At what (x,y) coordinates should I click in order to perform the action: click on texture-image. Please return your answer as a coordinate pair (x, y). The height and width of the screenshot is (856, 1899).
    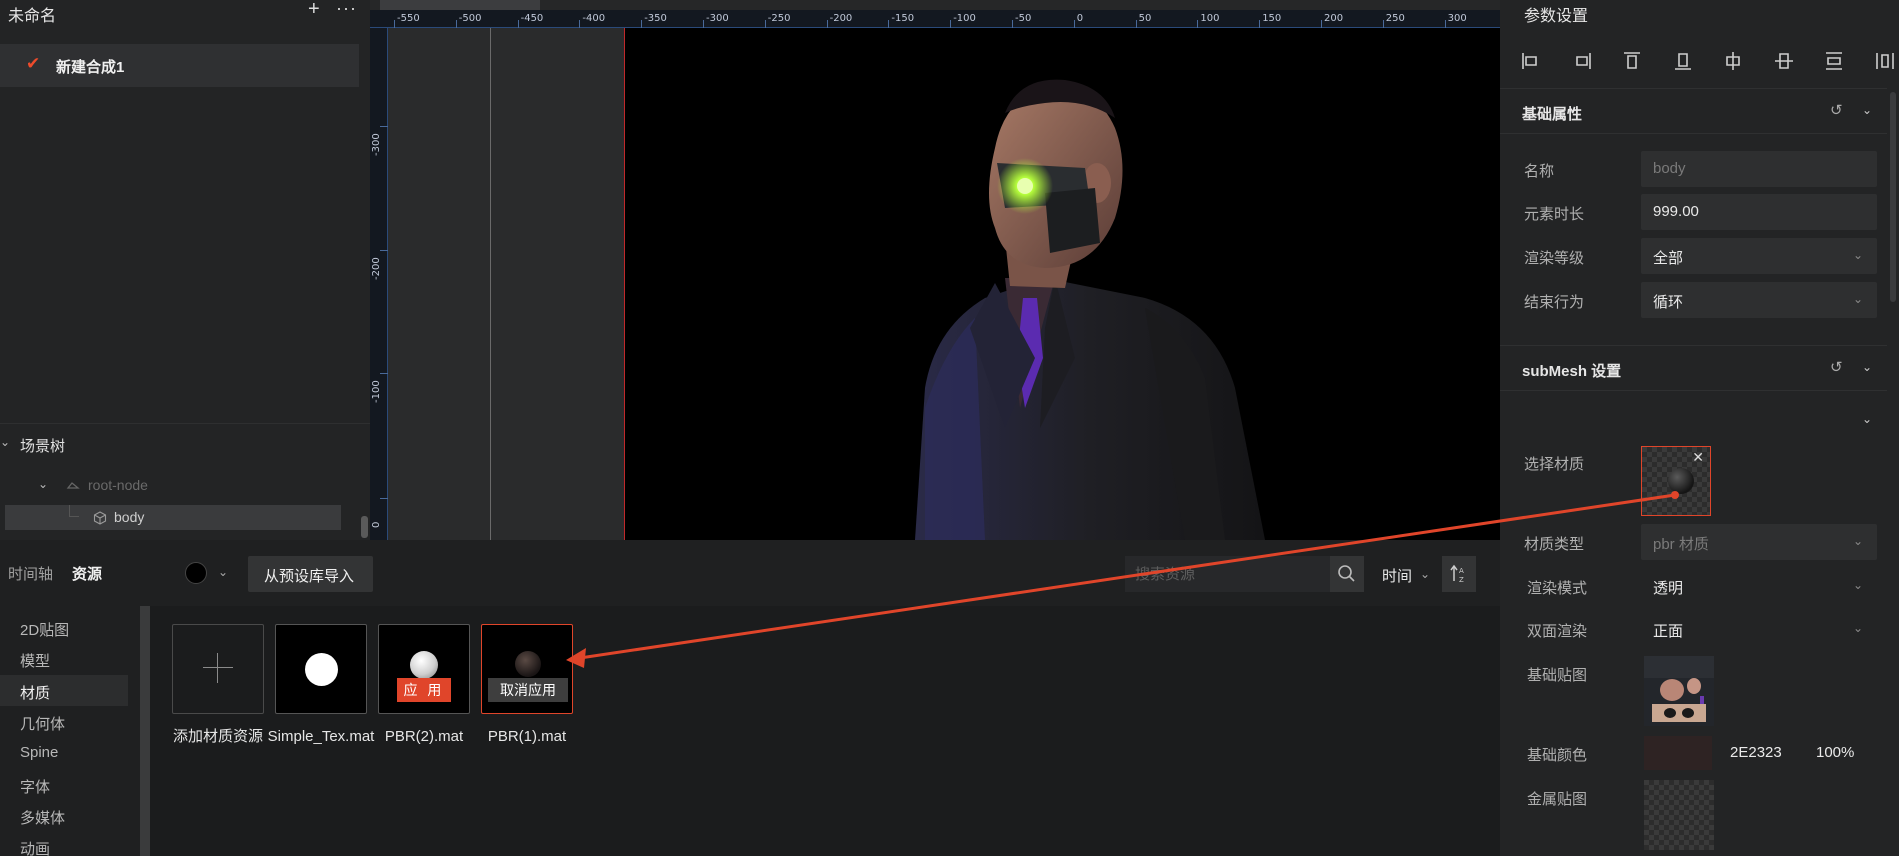
    Looking at the image, I should click on (1679, 691).